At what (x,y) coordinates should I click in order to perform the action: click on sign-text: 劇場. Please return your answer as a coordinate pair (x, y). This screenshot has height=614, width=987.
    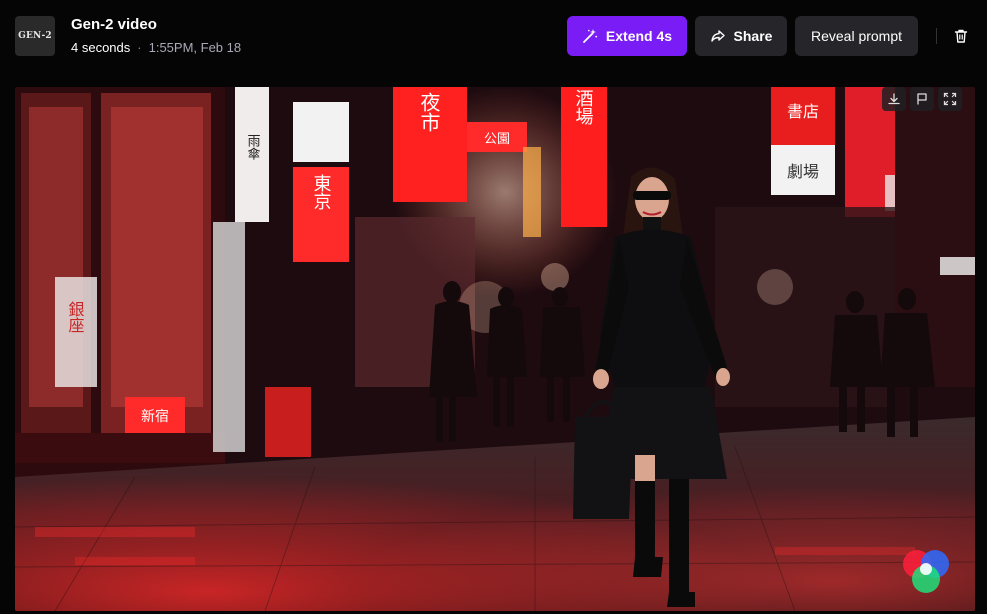
    Looking at the image, I should click on (803, 171).